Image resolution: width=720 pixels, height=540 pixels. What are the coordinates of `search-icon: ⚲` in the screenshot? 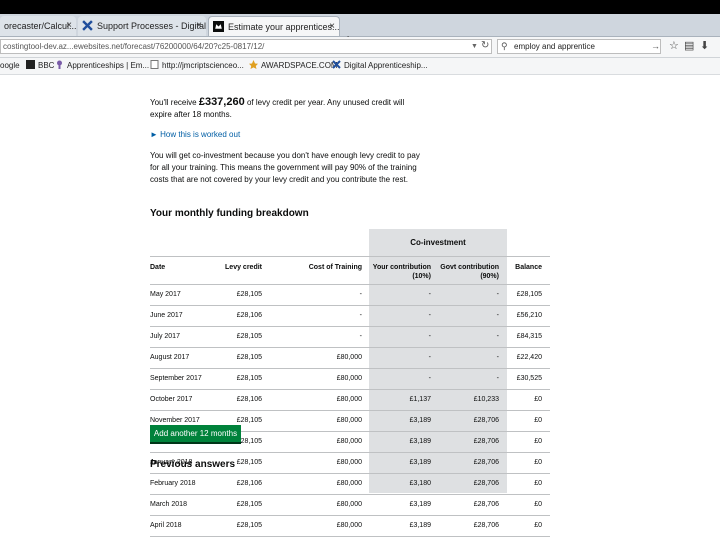 It's located at (504, 46).